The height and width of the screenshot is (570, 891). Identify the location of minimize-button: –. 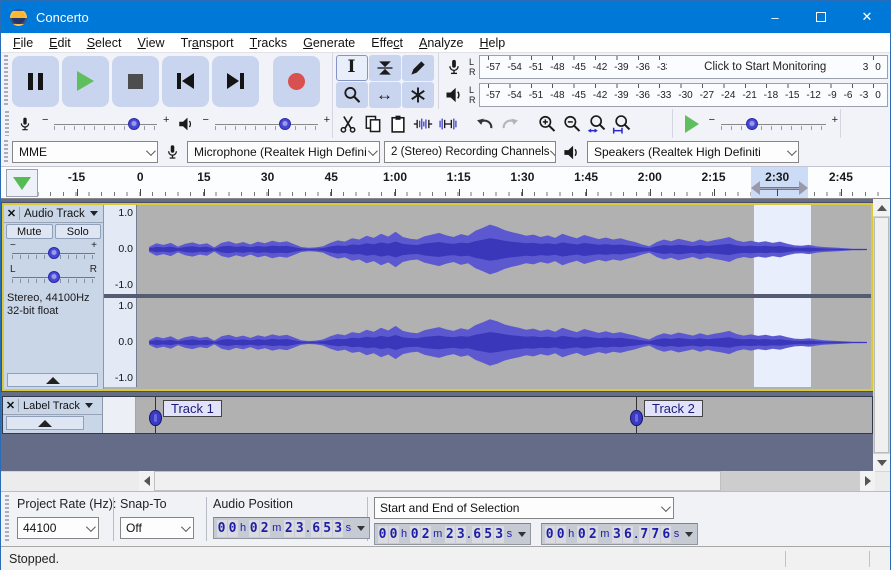
(775, 17).